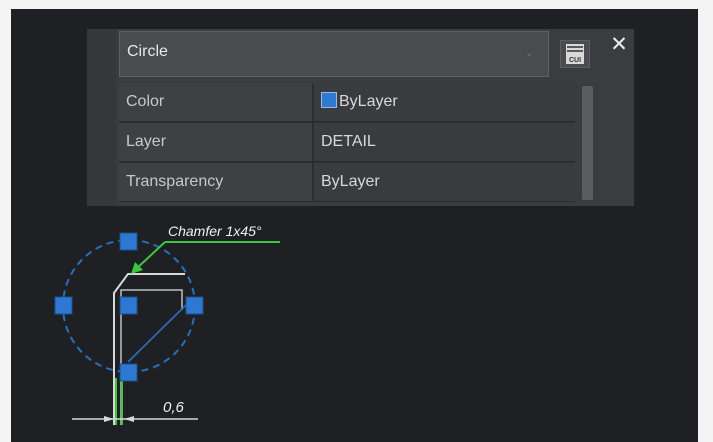 The image size is (713, 442). What do you see at coordinates (194, 305) in the screenshot?
I see `grip-right` at bounding box center [194, 305].